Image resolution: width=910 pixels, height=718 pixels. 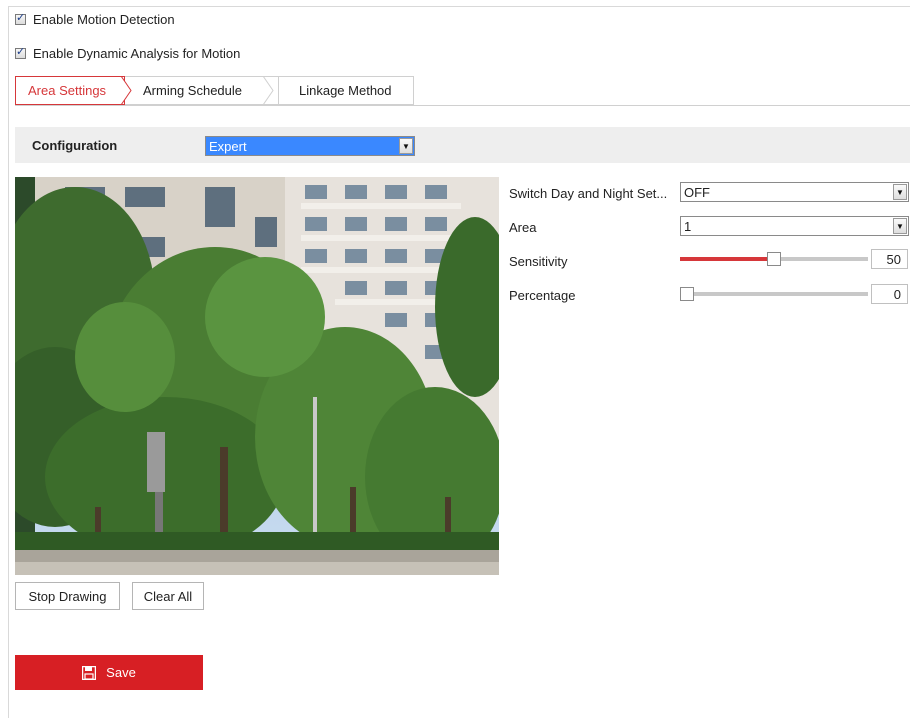 I want to click on clear-all-button: Clear All, so click(x=168, y=596).